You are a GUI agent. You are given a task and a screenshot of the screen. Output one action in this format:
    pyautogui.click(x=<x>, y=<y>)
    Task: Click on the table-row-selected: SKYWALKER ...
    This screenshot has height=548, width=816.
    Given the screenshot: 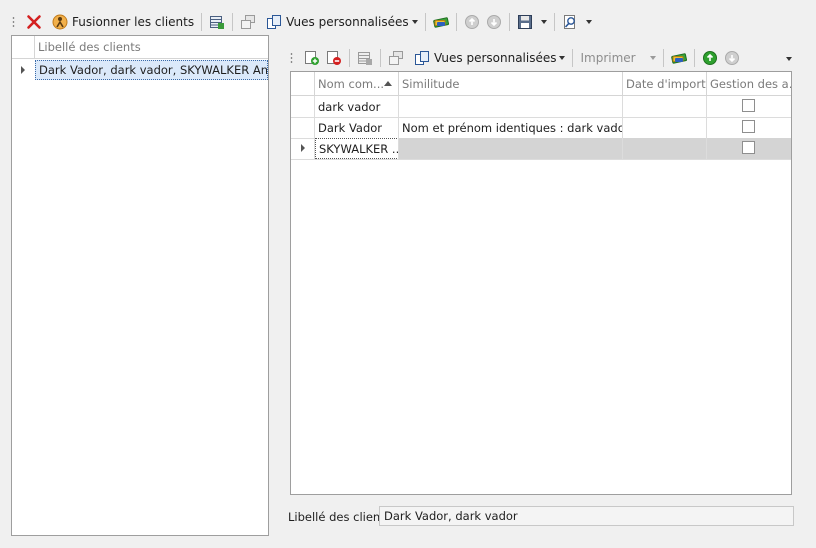 What is the action you would take?
    pyautogui.click(x=357, y=148)
    